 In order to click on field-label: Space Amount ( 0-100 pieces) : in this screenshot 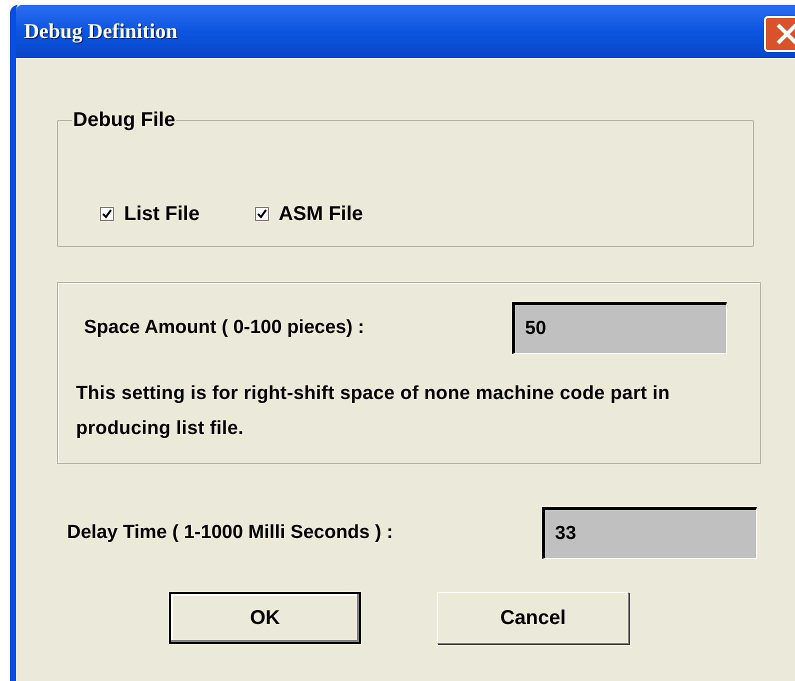, I will do `click(225, 328)`.